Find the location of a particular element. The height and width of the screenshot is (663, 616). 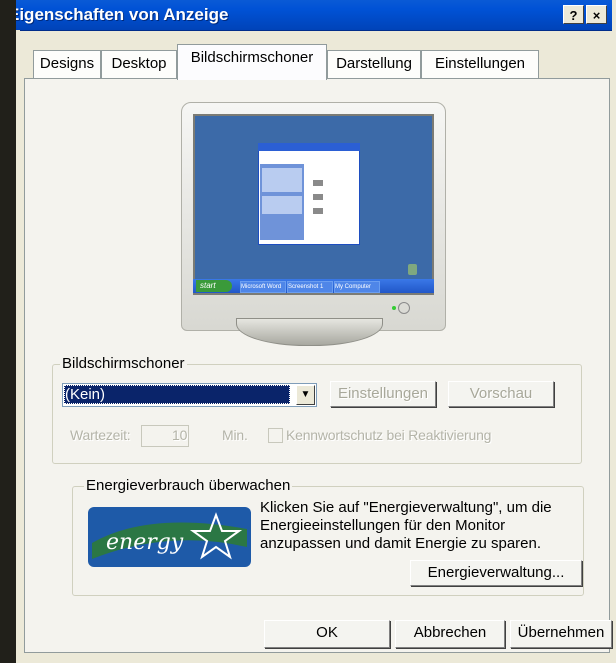

power-led-icon is located at coordinates (394, 308).